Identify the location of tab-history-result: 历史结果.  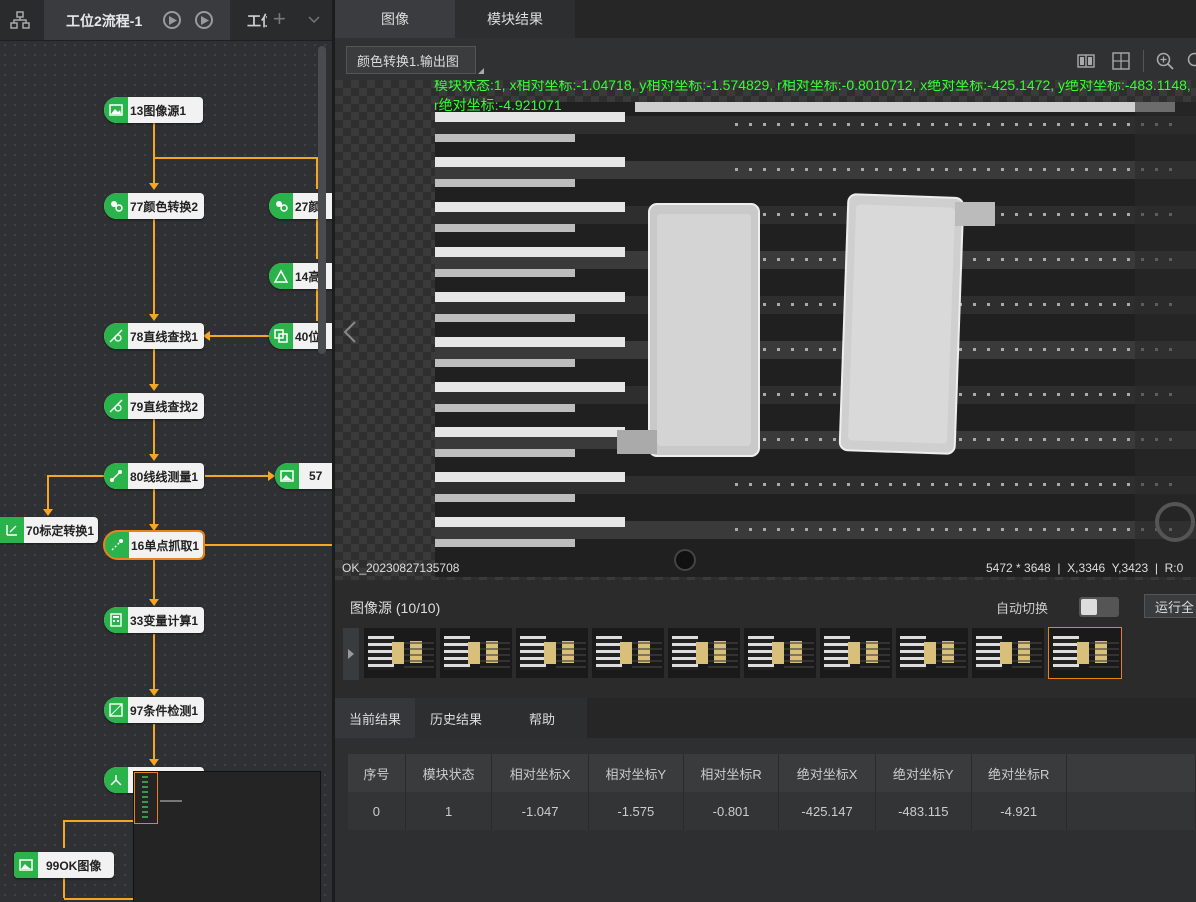
(456, 718).